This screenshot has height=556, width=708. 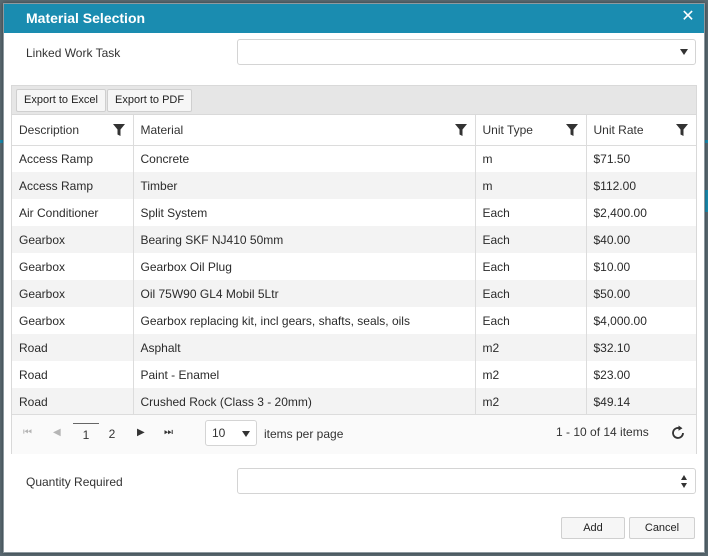 I want to click on export-pdf-button: Export to PDF, so click(x=150, y=100).